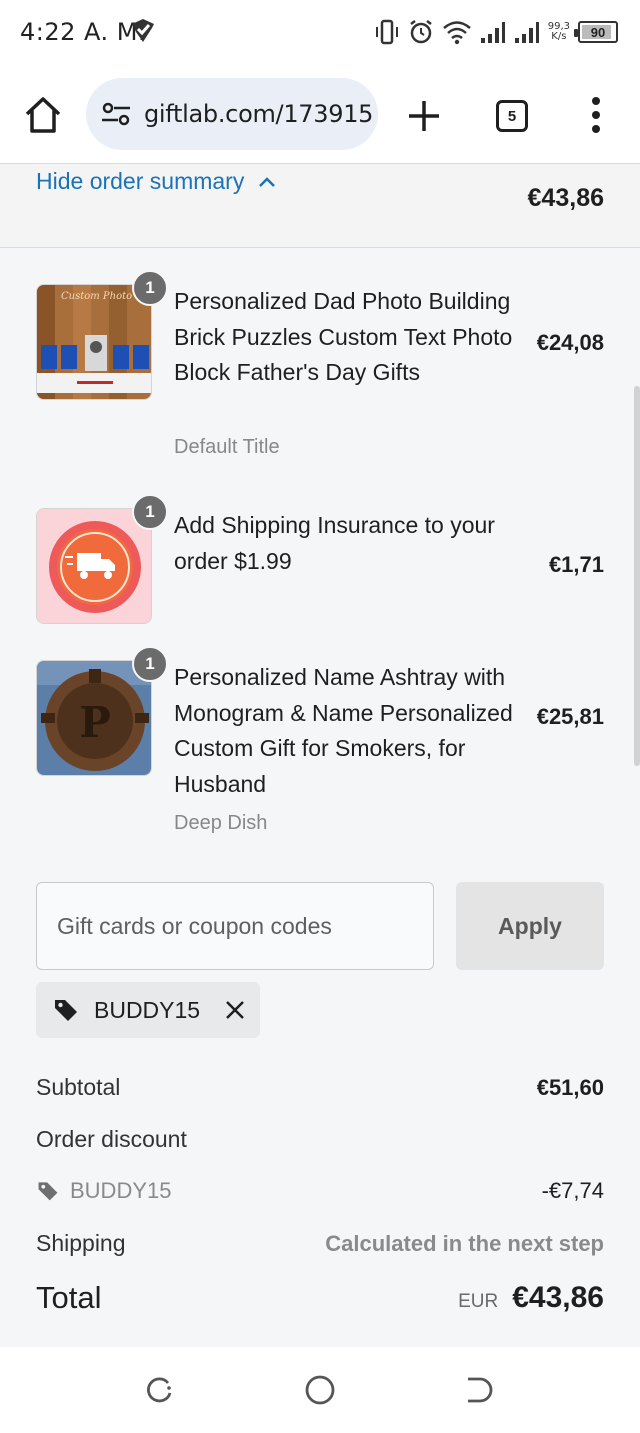 This screenshot has height=1433, width=640. Describe the element at coordinates (456, 33) in the screenshot. I see `wifi-icon` at that location.